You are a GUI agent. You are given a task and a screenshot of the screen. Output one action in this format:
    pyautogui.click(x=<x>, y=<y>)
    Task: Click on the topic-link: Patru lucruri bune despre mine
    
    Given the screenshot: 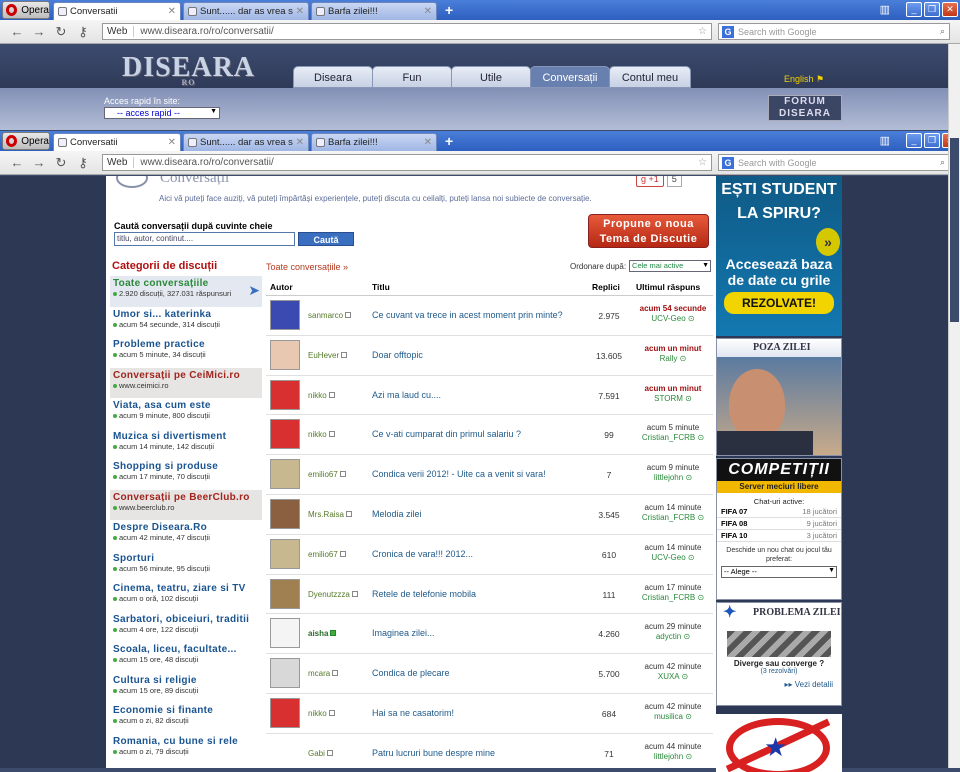 What is the action you would take?
    pyautogui.click(x=433, y=753)
    